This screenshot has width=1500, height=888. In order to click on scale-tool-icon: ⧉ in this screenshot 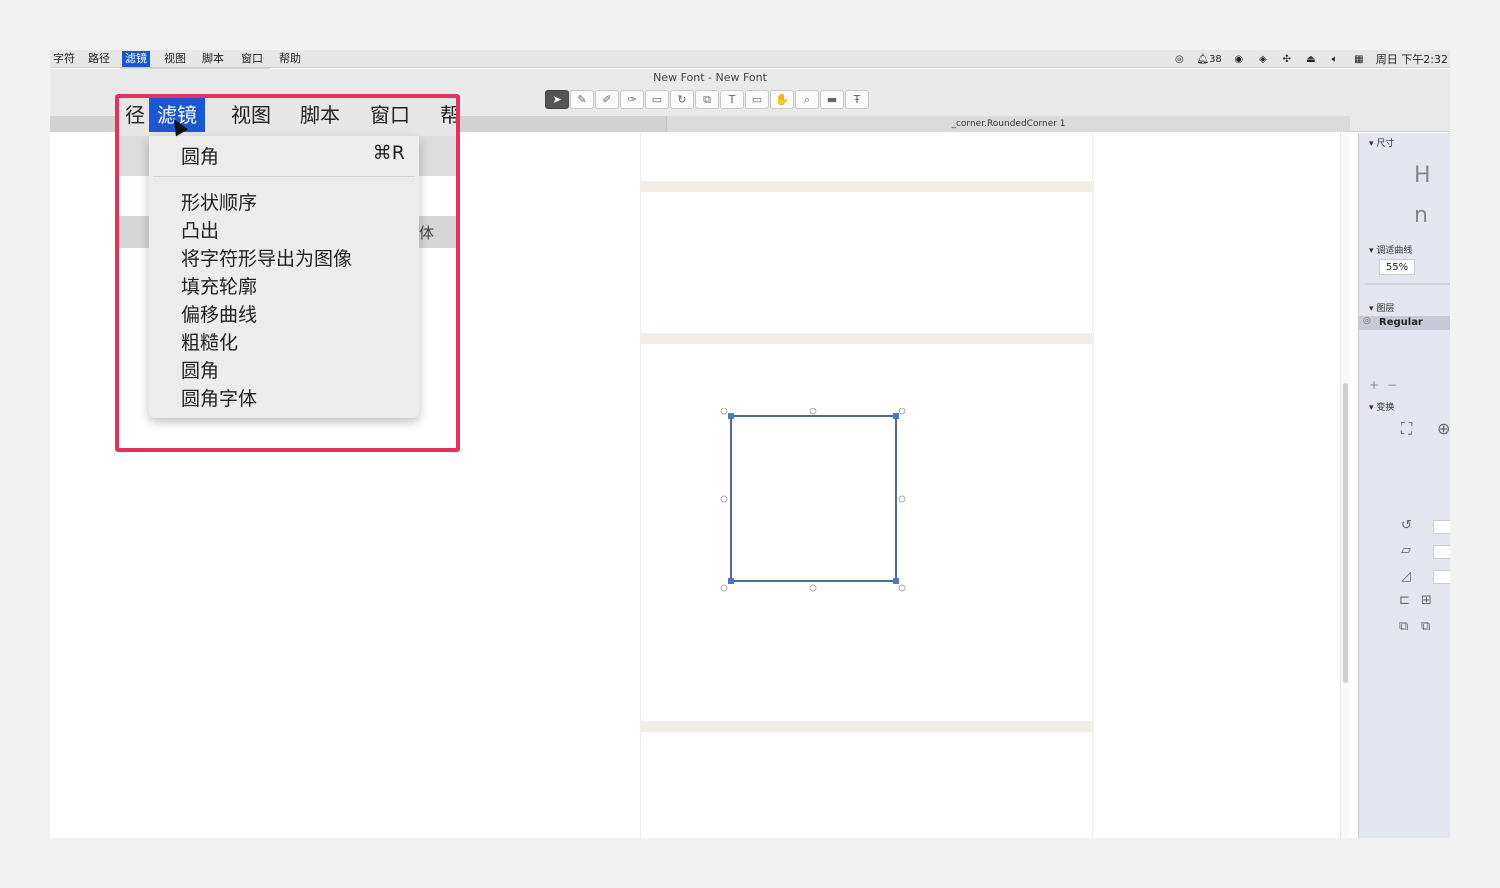, I will do `click(707, 99)`.